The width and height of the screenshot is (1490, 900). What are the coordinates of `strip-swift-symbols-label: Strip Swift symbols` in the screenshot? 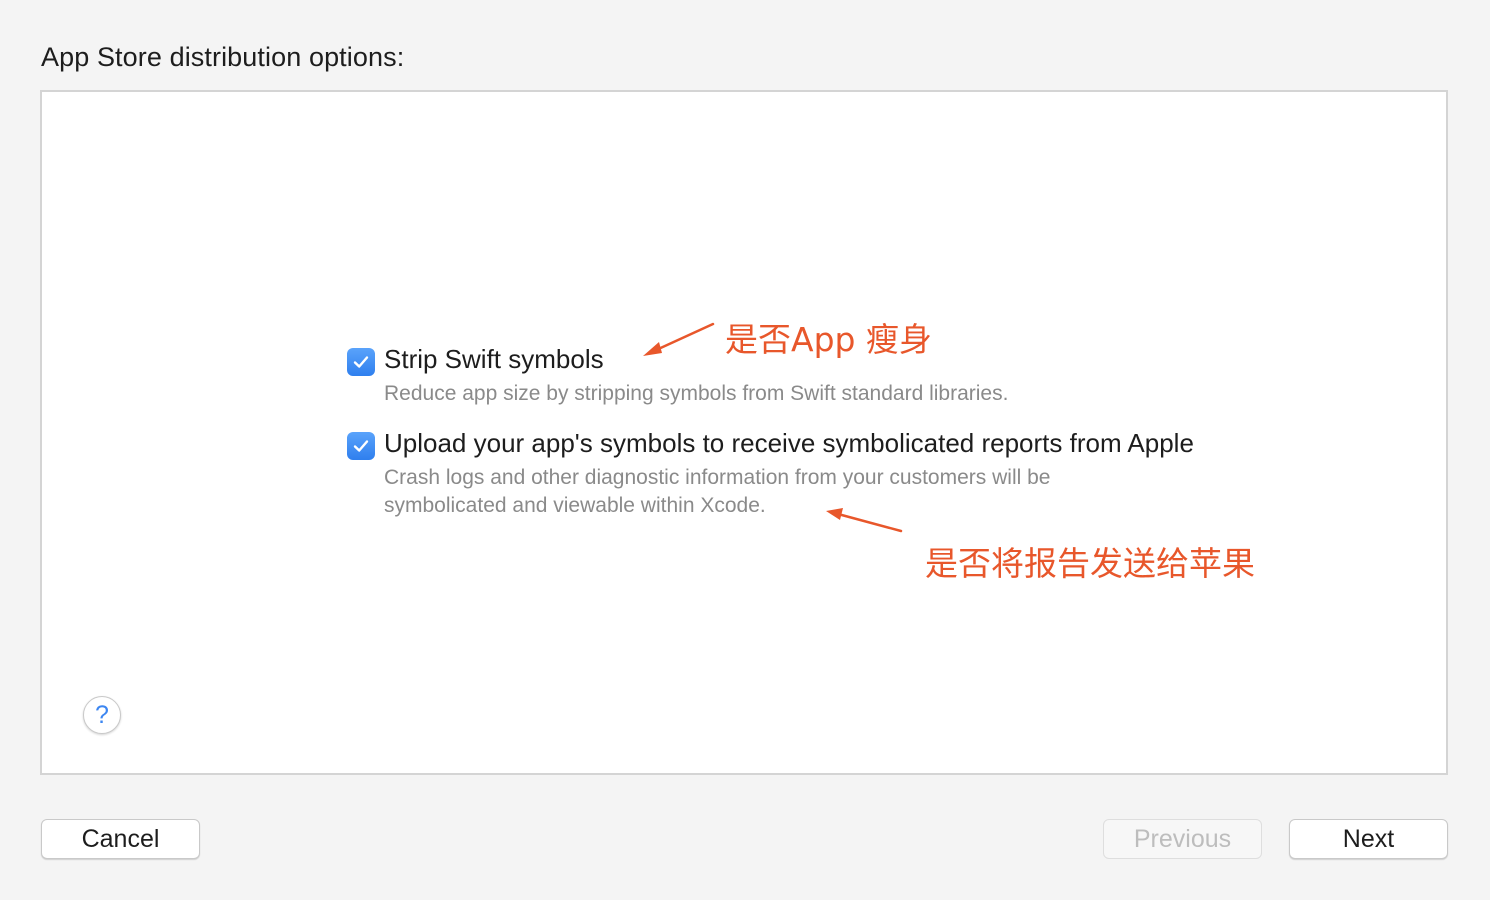 It's located at (494, 359).